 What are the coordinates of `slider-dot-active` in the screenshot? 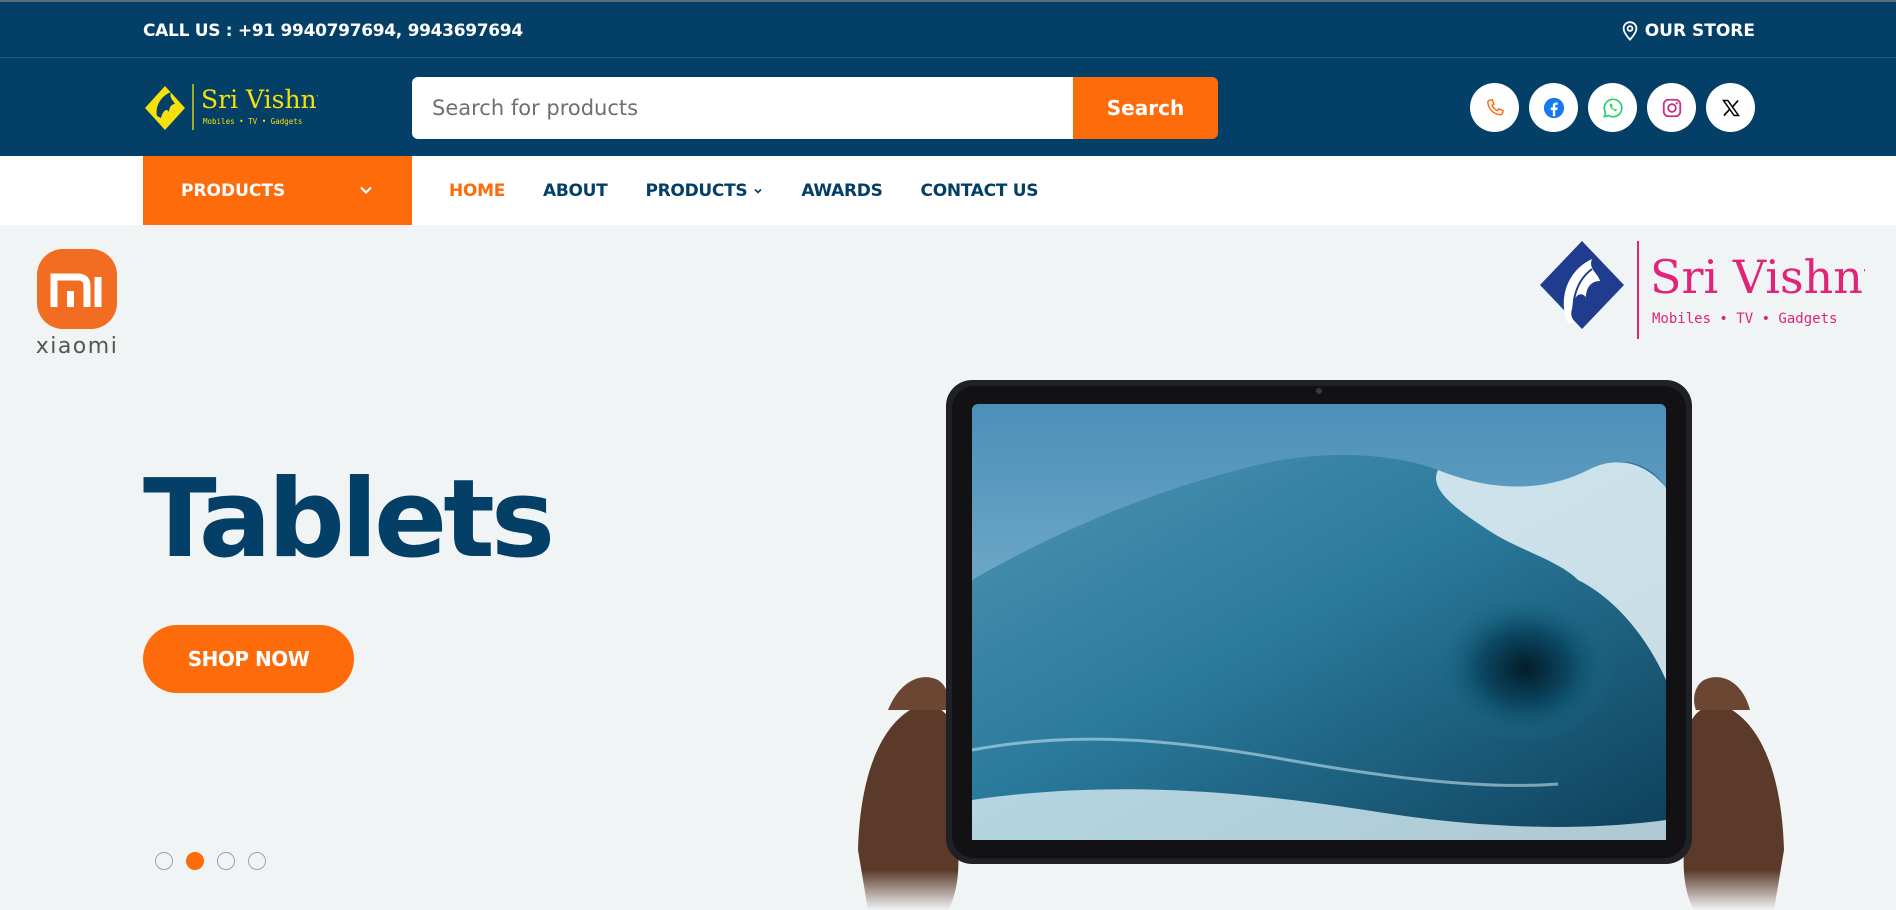 It's located at (195, 861).